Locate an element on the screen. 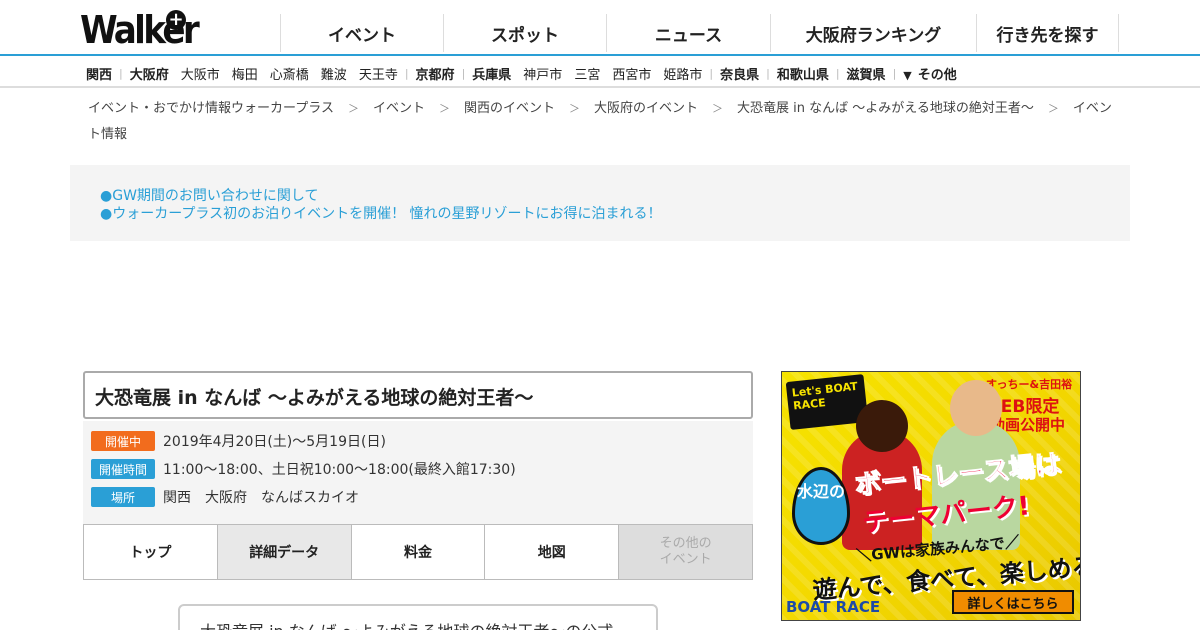 The height and width of the screenshot is (630, 1200). subnav-item-label: 西宮市 is located at coordinates (632, 75).